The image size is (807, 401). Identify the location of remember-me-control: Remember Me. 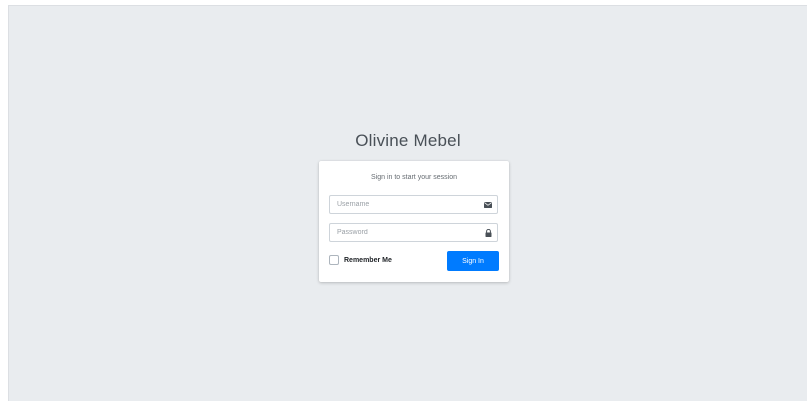
(360, 260).